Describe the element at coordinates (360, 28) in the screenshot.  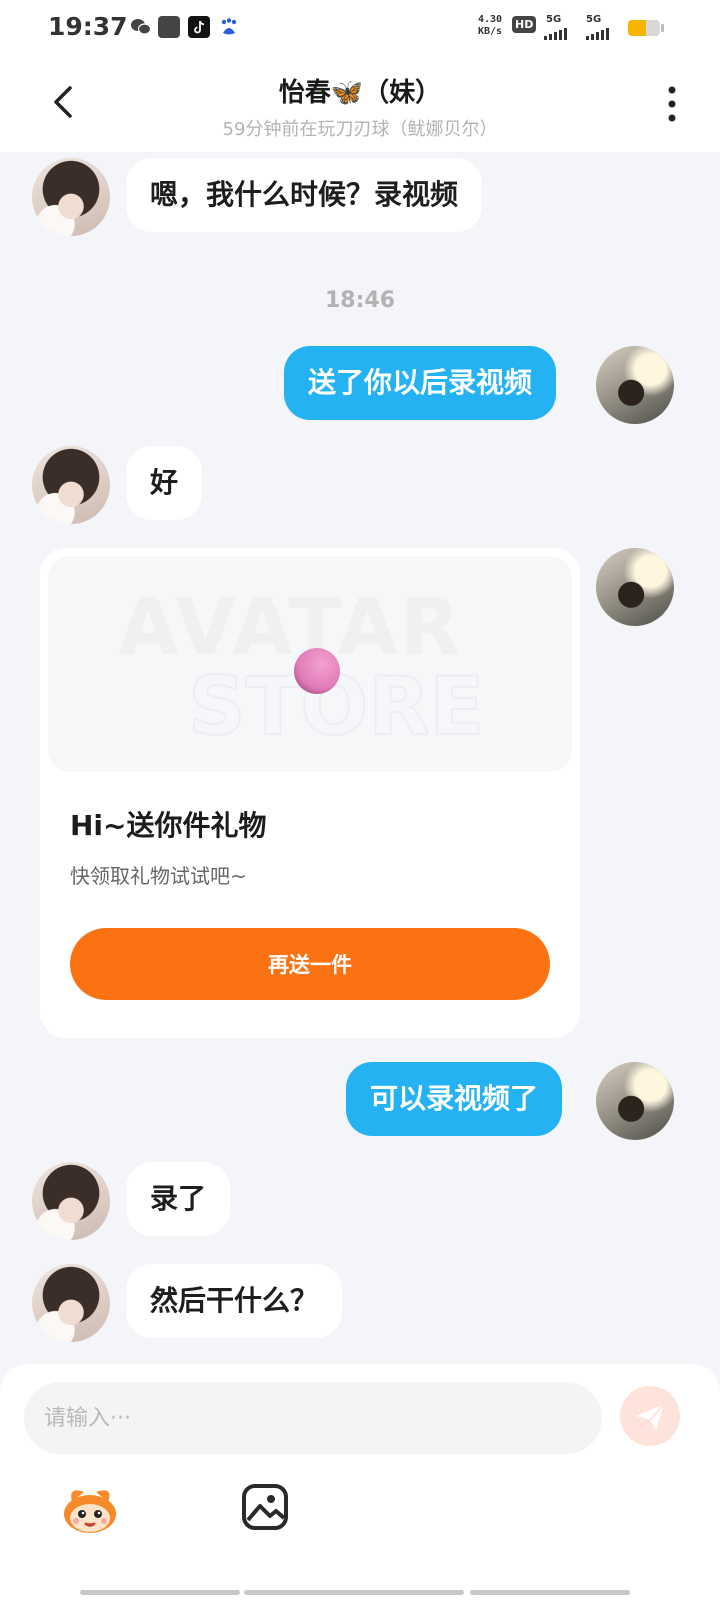
I see `status-bar: 19:37 4.30 KB/s HD 5G 5G` at that location.